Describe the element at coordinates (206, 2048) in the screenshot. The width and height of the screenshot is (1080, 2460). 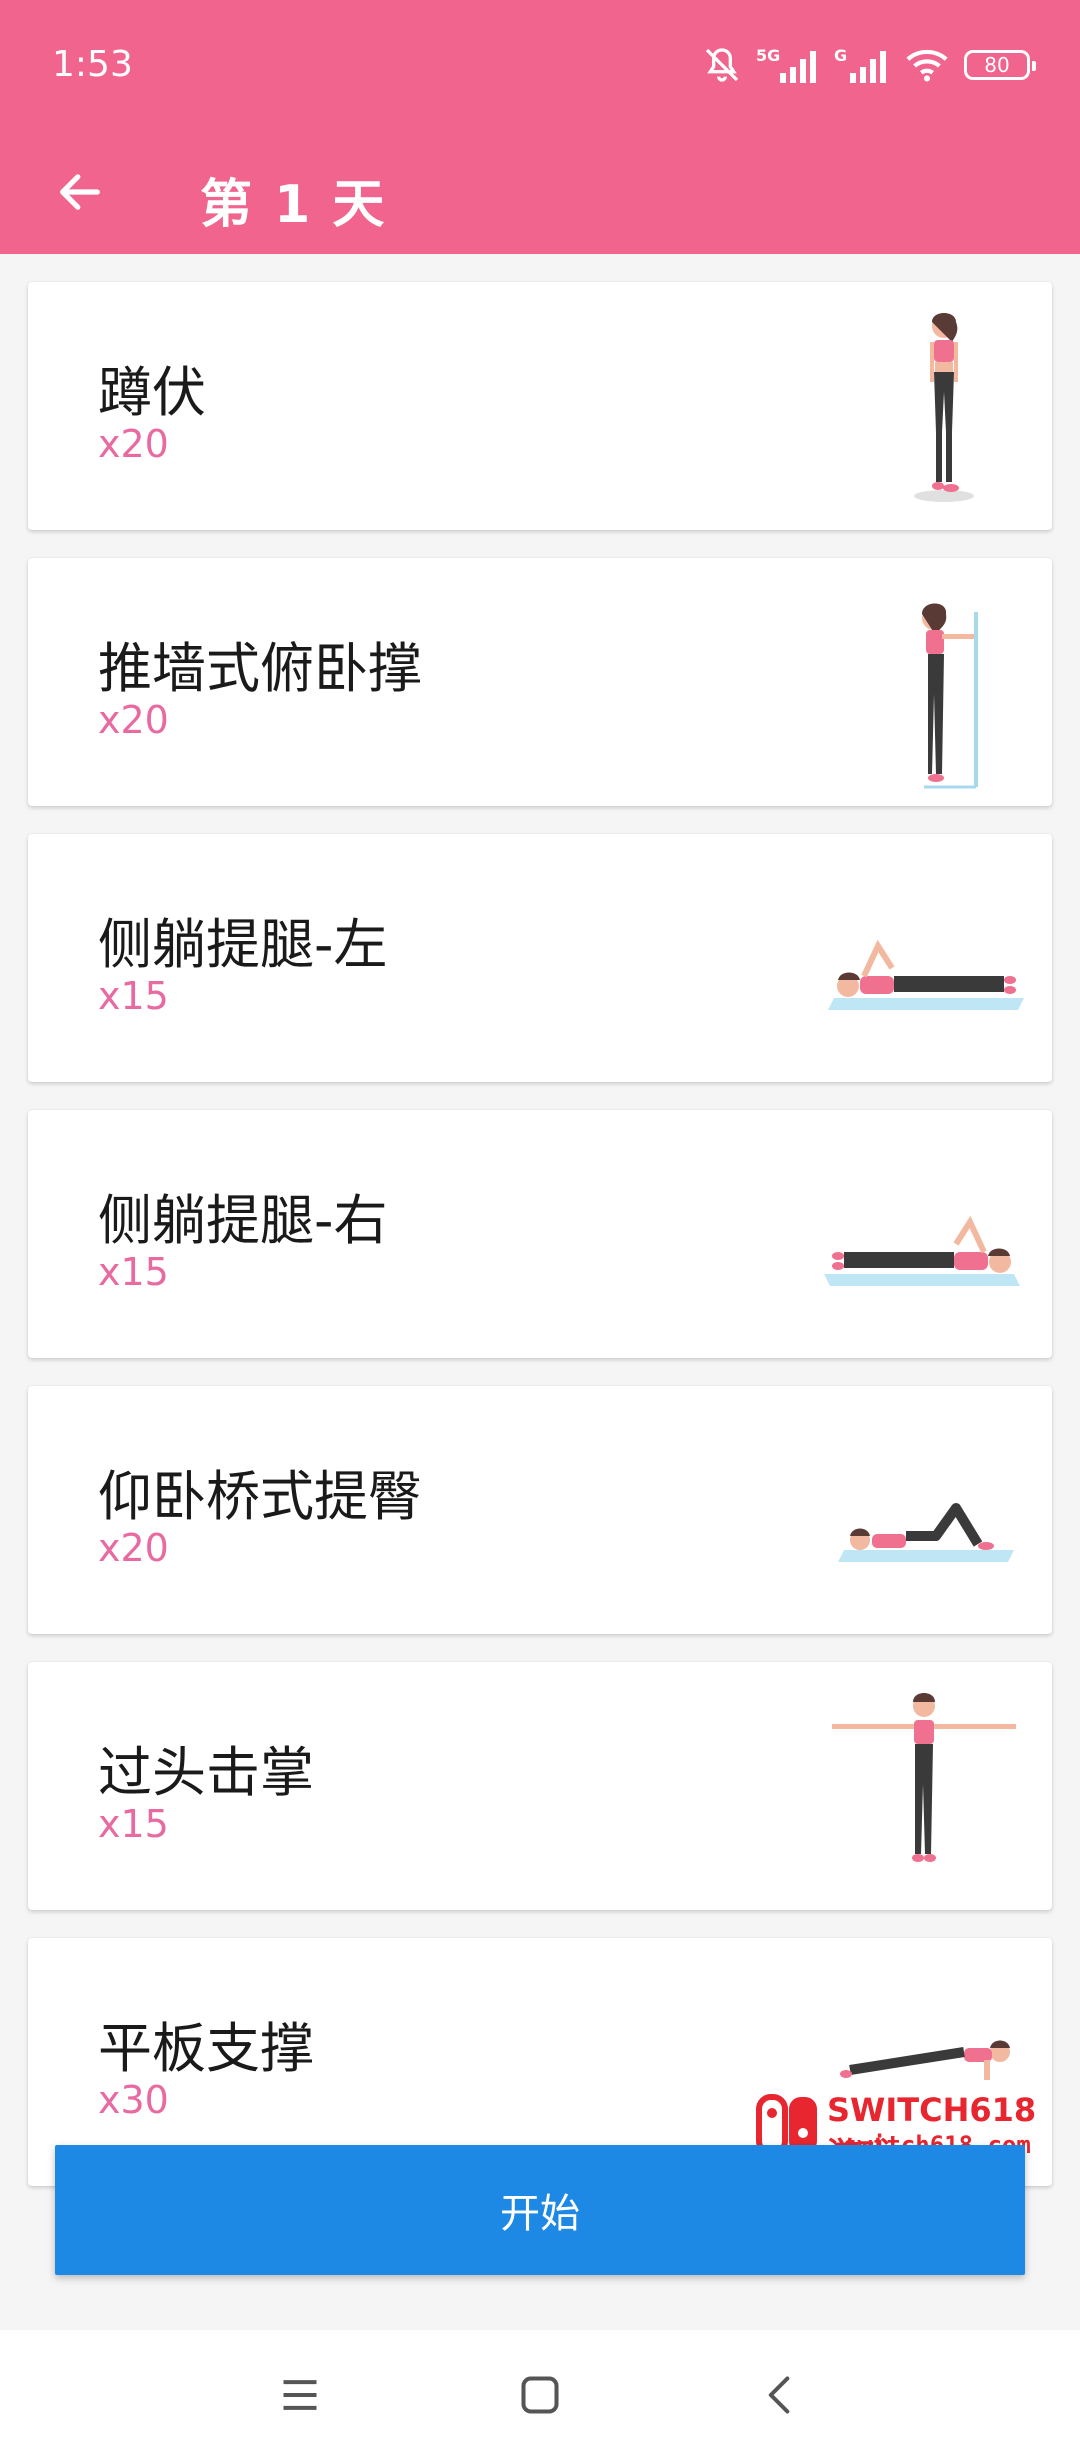
I see `exercise-name: 平板支撑` at that location.